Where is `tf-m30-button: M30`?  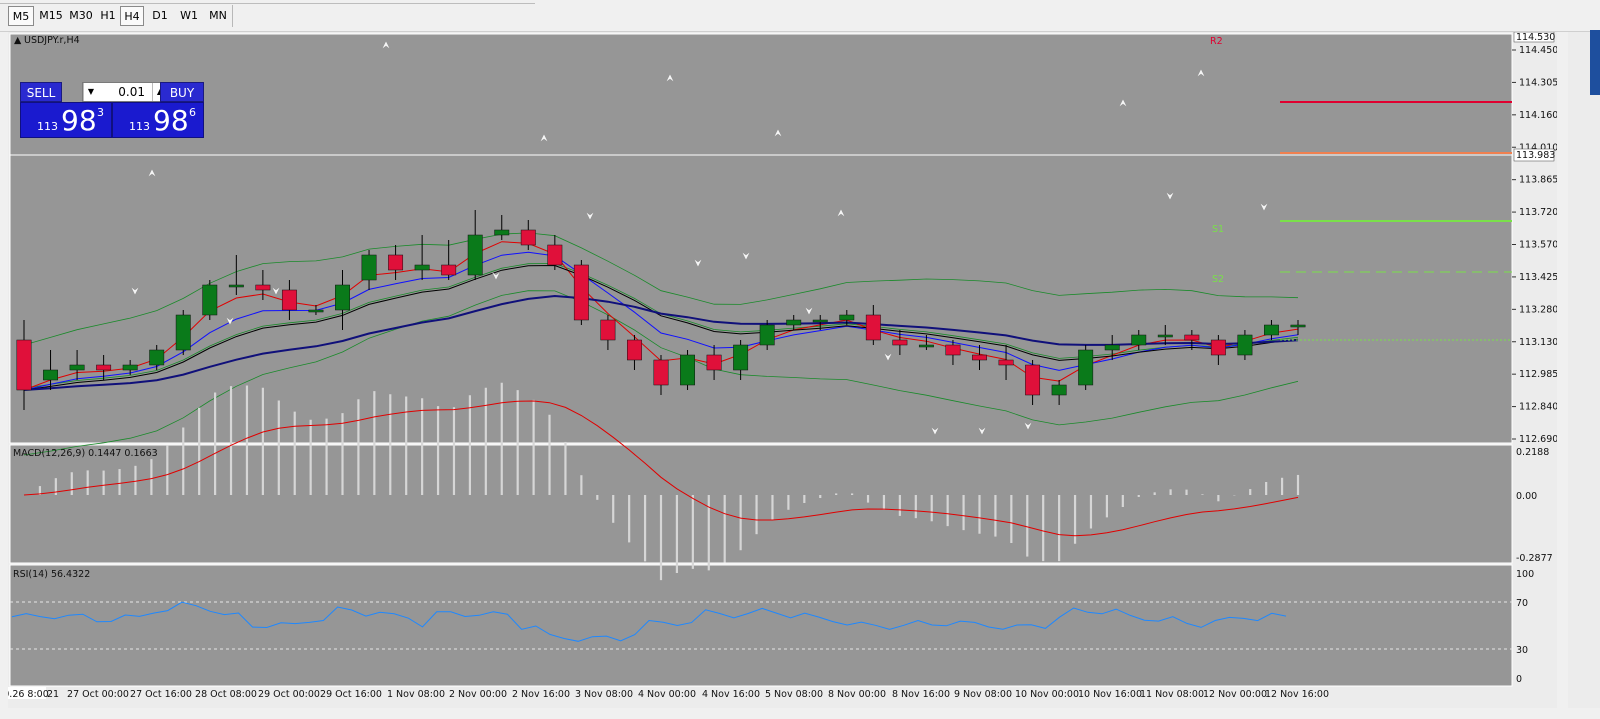 tf-m30-button: M30 is located at coordinates (81, 16).